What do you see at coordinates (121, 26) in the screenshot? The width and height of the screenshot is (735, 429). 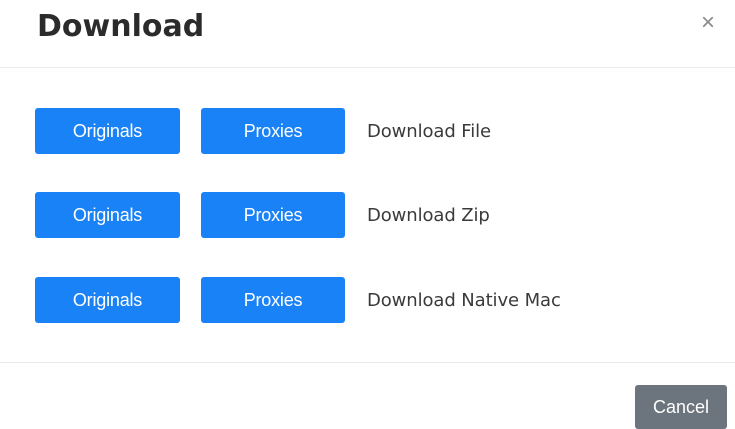 I see `modal-title: Download` at bounding box center [121, 26].